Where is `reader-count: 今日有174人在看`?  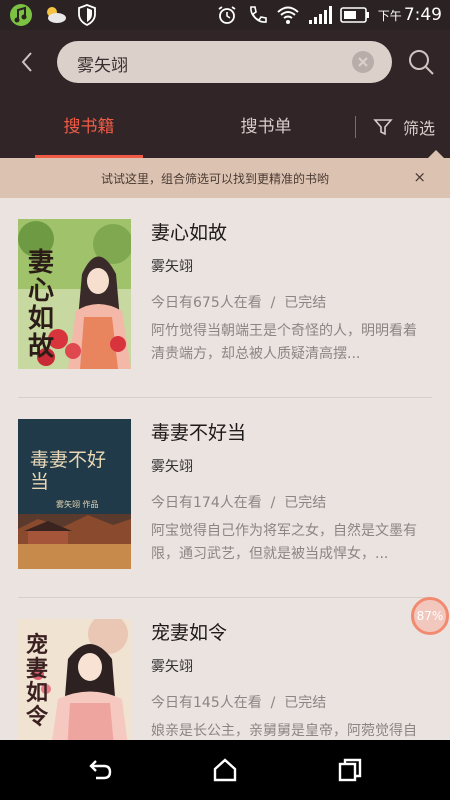
reader-count: 今日有174人在看 is located at coordinates (206, 503).